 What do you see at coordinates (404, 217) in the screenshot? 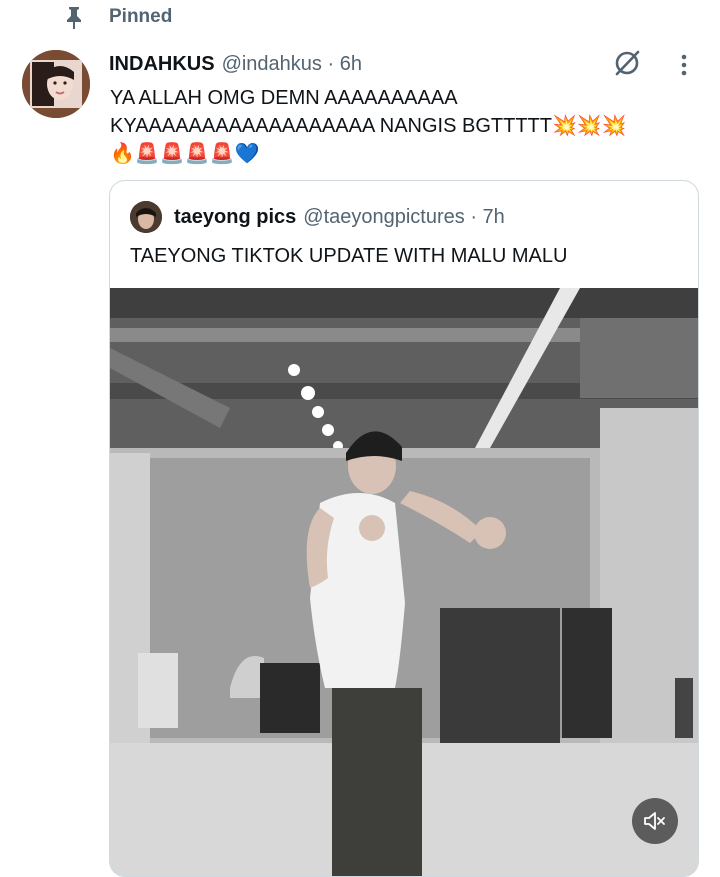
I see `quote-author-handle-time: @taeyongpictures · 7h` at bounding box center [404, 217].